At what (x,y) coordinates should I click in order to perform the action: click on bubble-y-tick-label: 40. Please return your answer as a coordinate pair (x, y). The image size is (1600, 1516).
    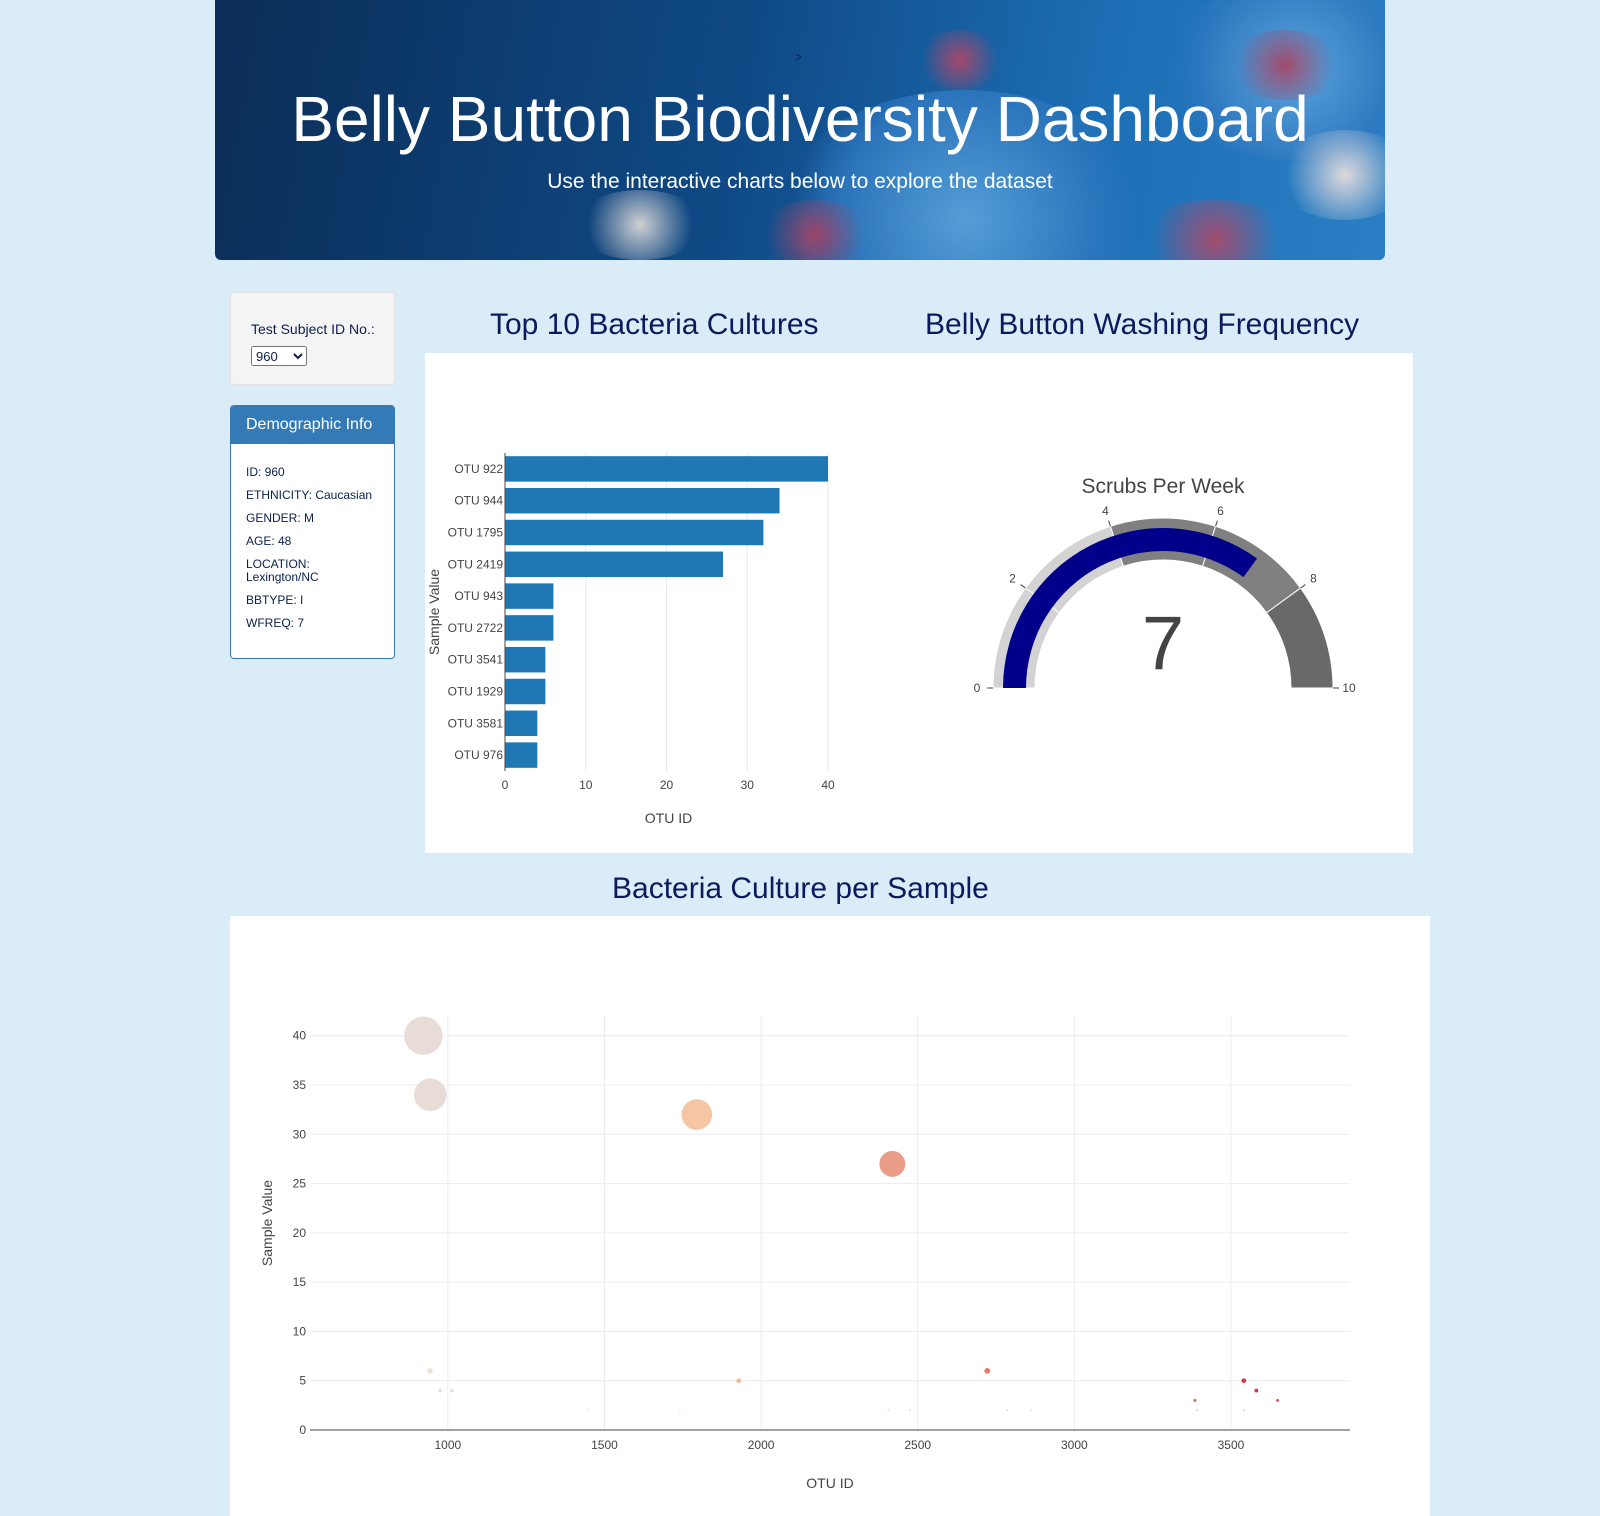
    Looking at the image, I should click on (300, 1036).